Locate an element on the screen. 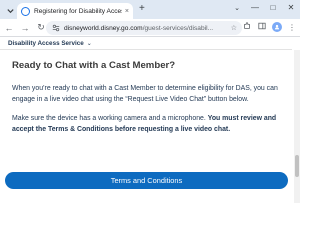 The image size is (320, 240). scrollbar-thumb is located at coordinates (297, 166).